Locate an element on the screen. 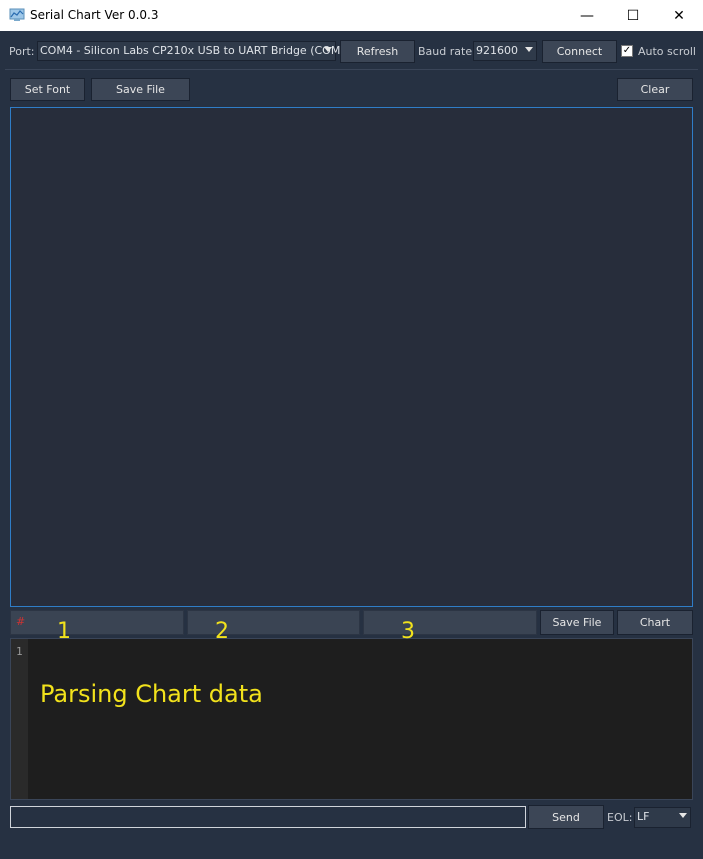 Image resolution: width=703 pixels, height=859 pixels. maximize-icon: ☐ is located at coordinates (633, 15).